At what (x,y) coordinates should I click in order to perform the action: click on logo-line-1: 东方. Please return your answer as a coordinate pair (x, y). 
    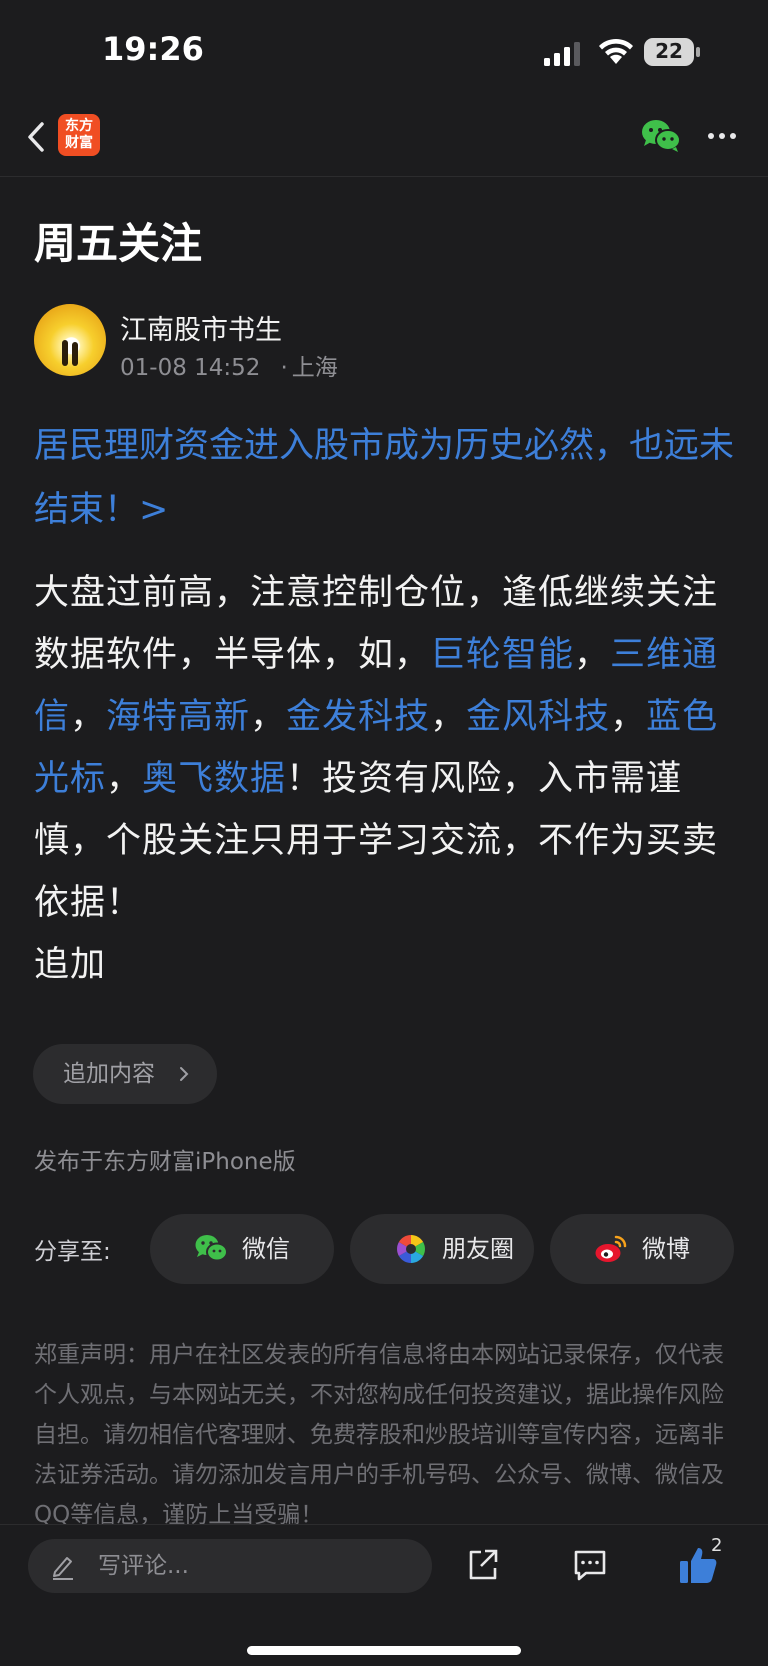
    Looking at the image, I should click on (79, 126).